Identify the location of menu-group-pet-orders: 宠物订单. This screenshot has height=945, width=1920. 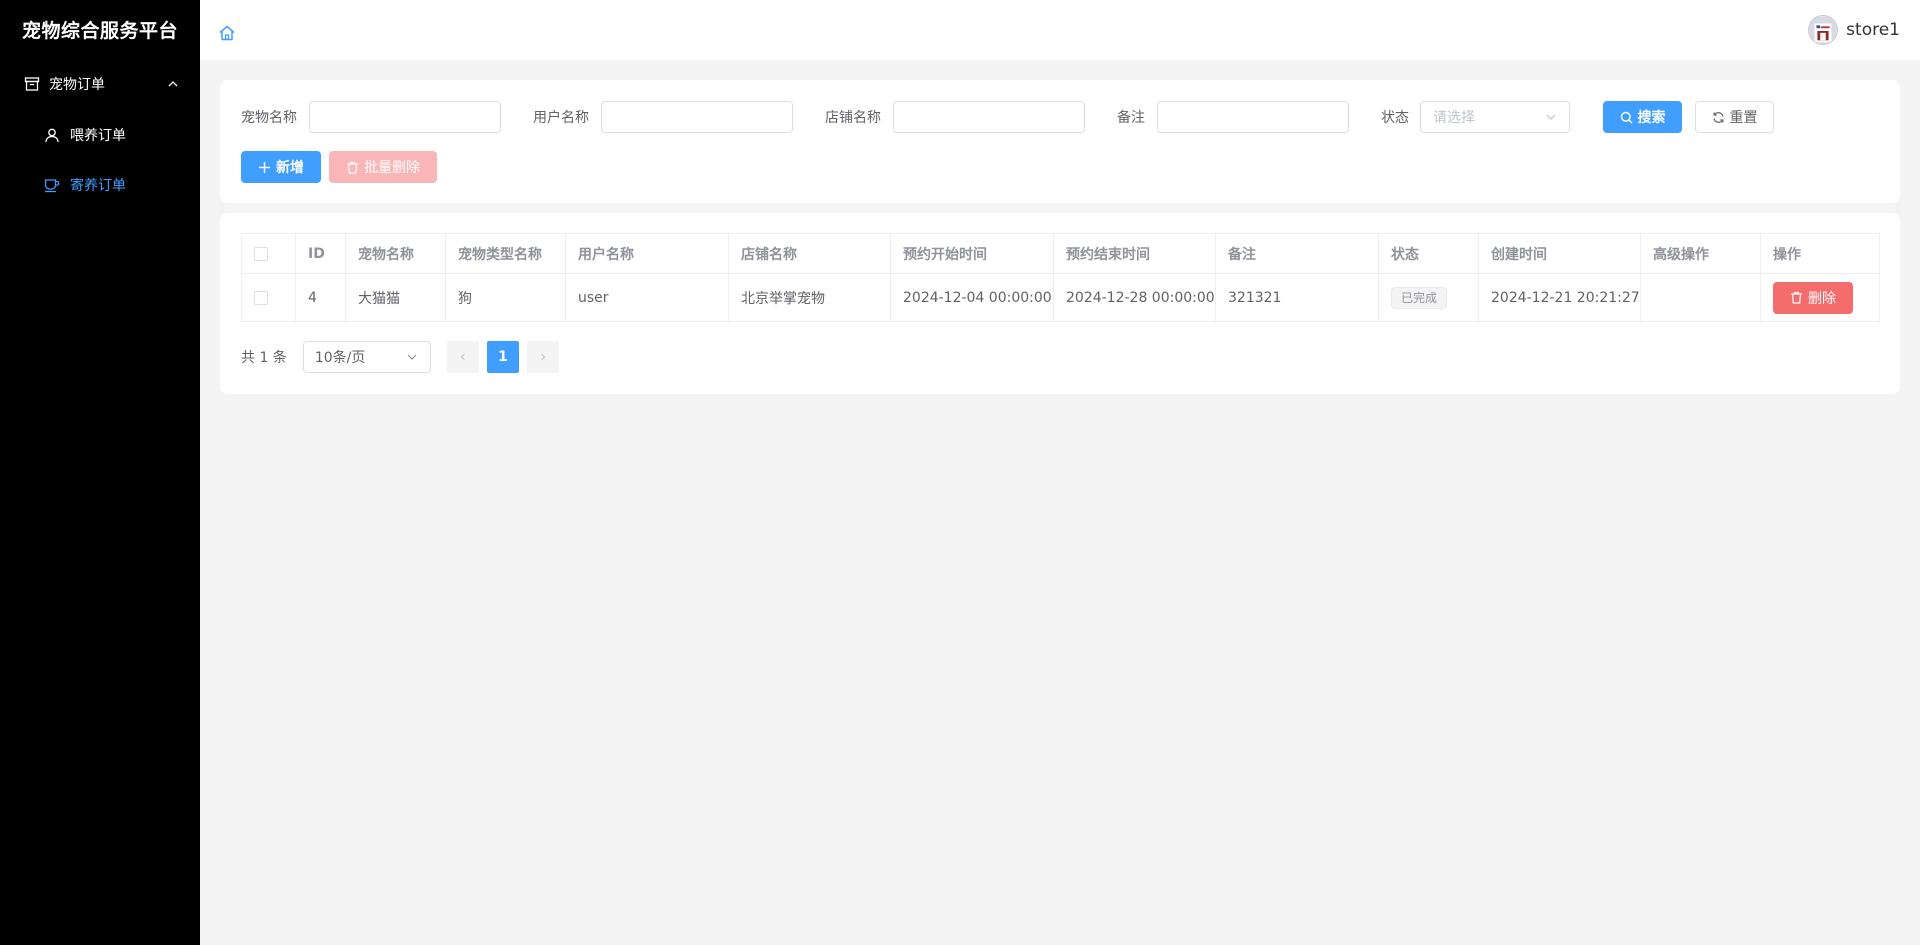
(100, 84).